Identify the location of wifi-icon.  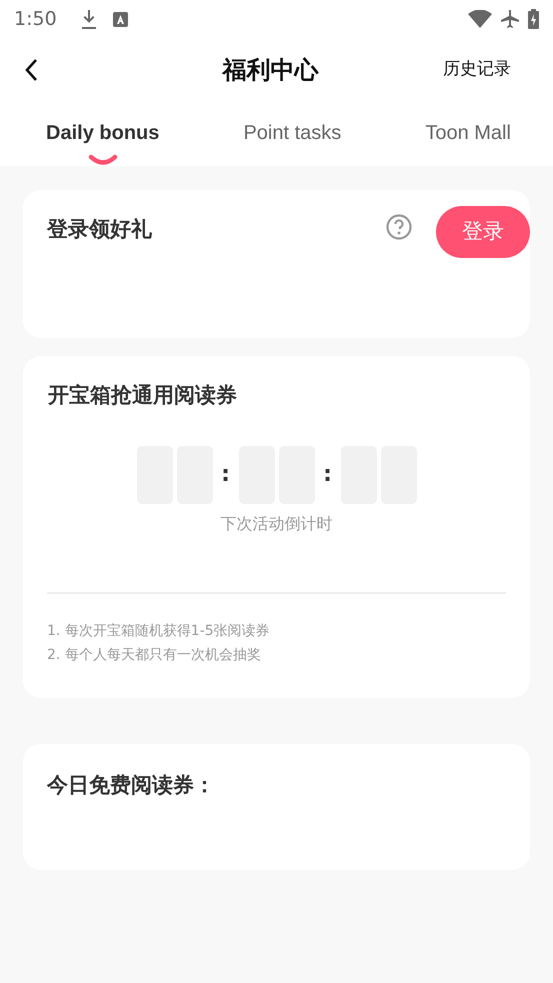
(480, 19).